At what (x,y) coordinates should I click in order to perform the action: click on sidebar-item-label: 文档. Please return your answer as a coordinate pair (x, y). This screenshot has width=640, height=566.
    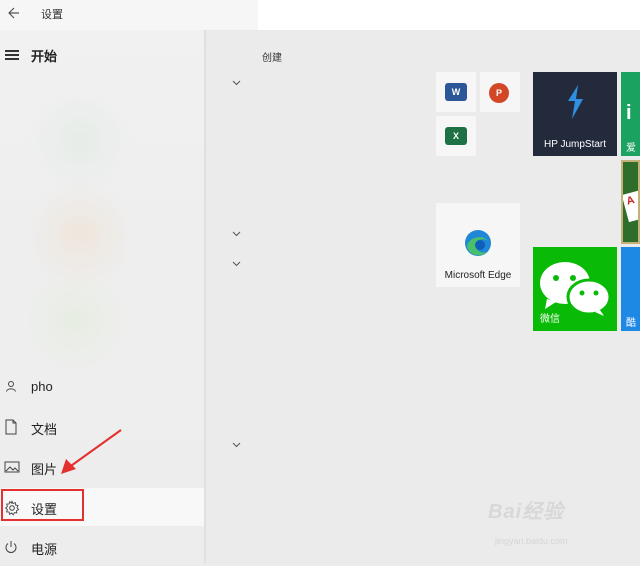
    Looking at the image, I should click on (44, 429).